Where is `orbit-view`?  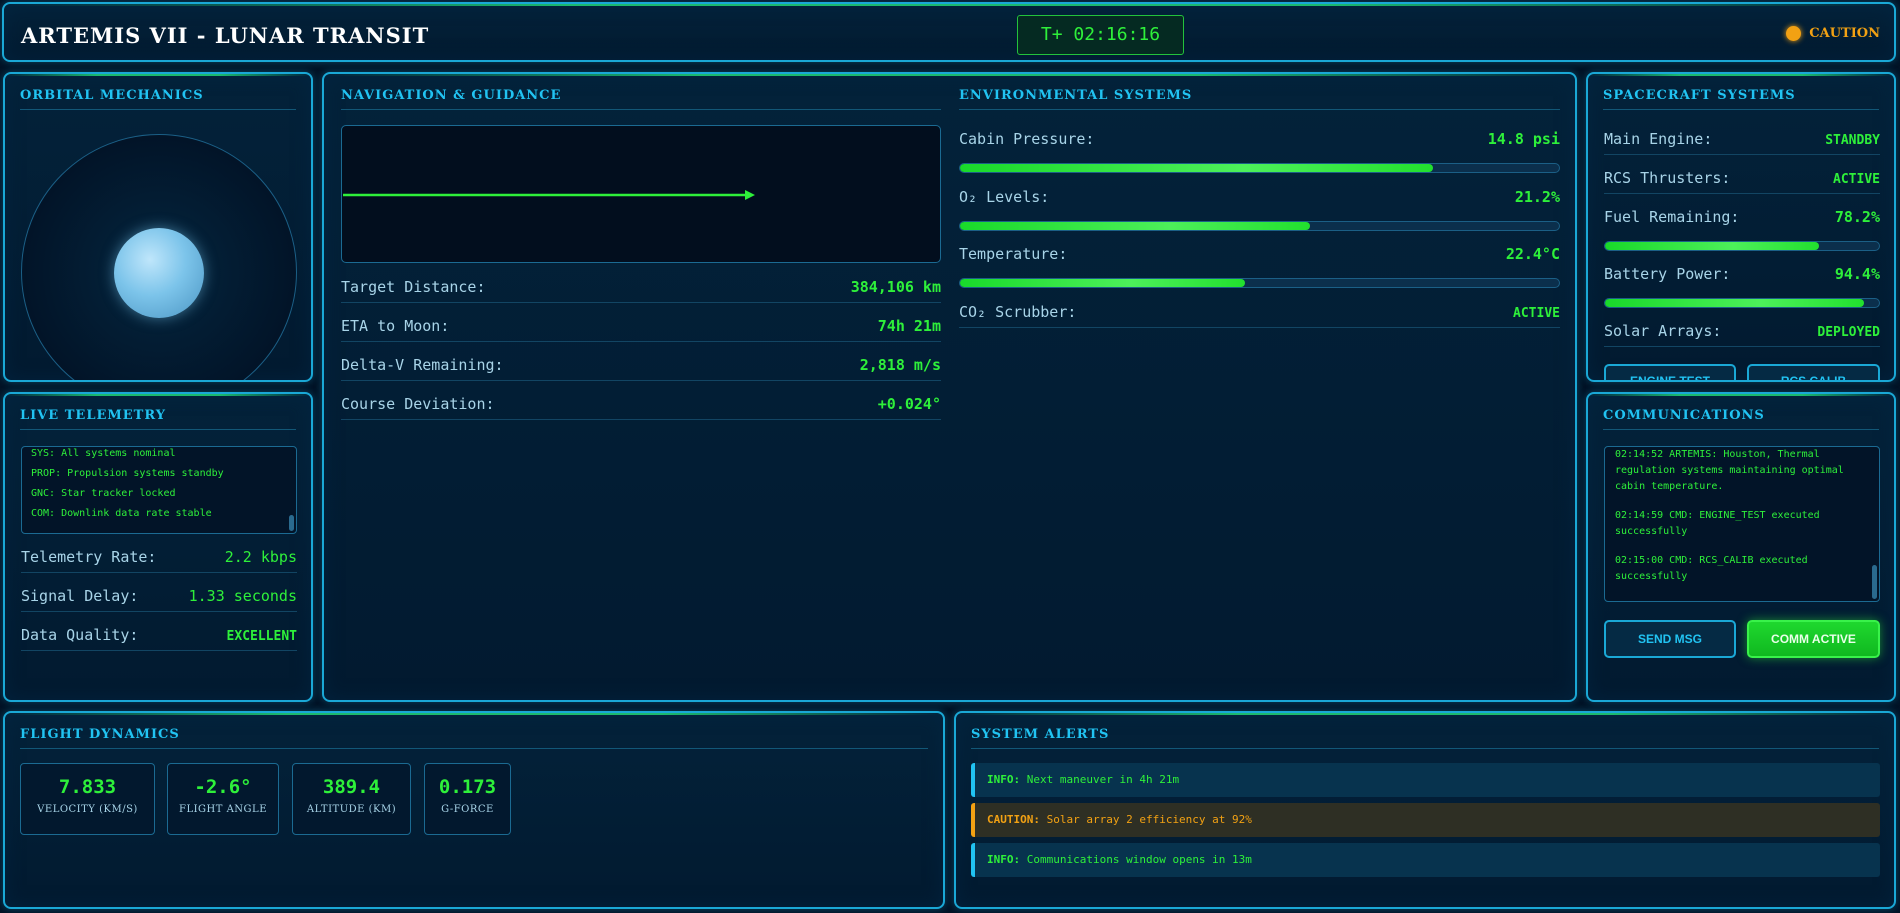
orbit-view is located at coordinates (159, 257).